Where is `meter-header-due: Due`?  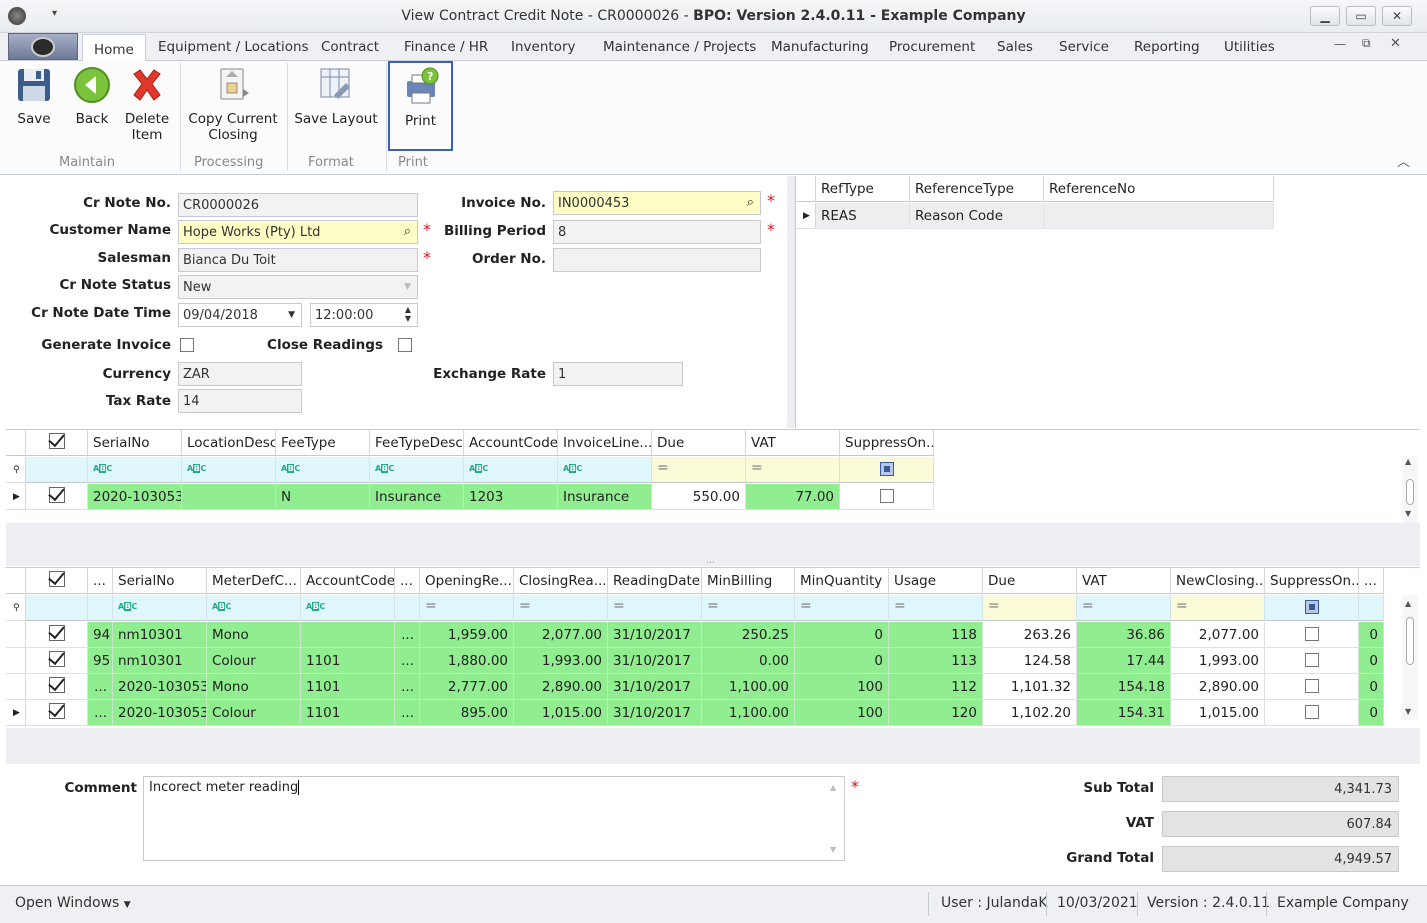 meter-header-due: Due is located at coordinates (1030, 581).